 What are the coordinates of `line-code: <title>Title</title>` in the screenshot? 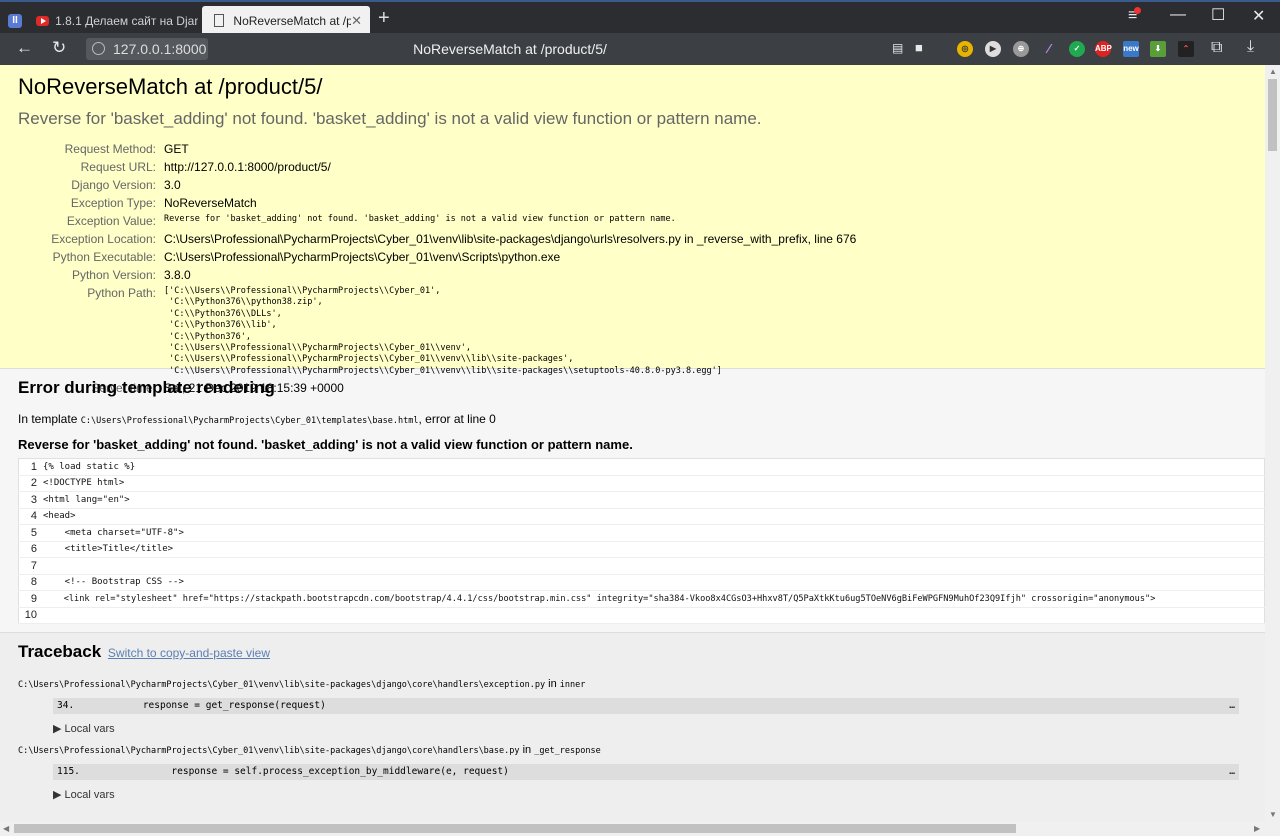 It's located at (654, 549).